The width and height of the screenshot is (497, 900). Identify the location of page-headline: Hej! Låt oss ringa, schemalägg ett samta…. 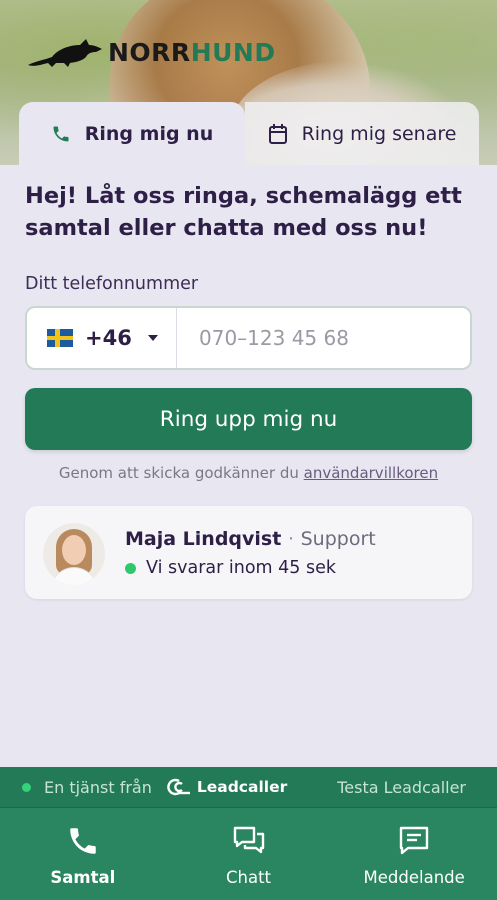
(243, 212).